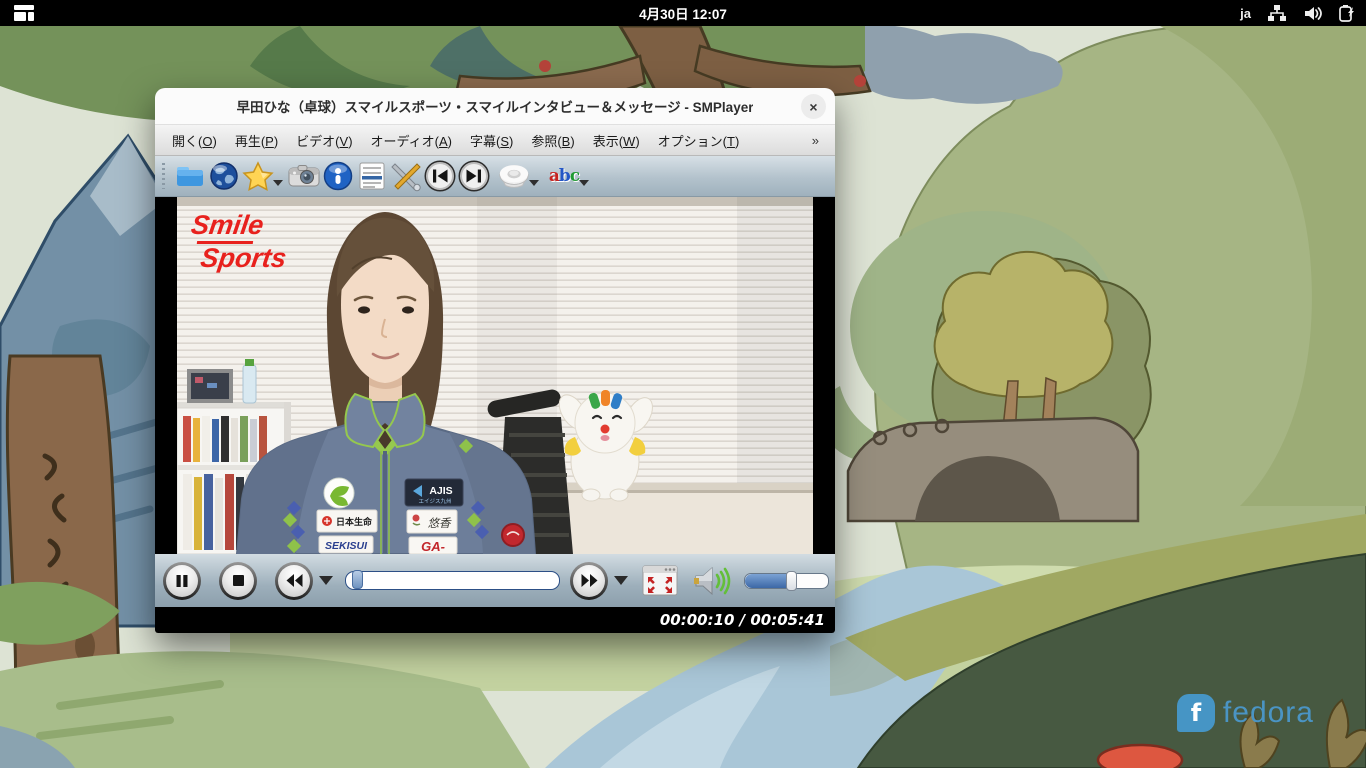  I want to click on favorites-dropdown, so click(278, 183).